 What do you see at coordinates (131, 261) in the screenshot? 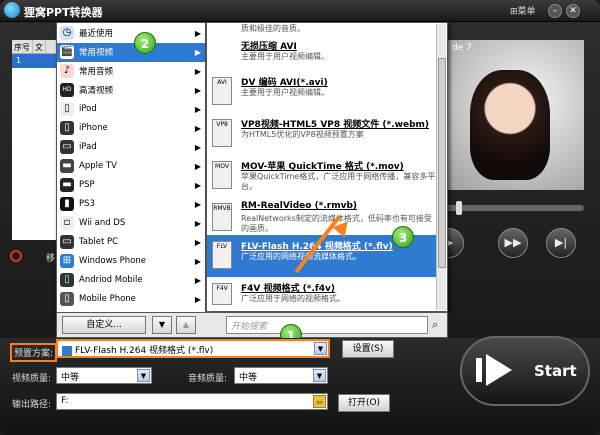
I see `menu-item-windows-phone: ⊞ Windows Phone ▶` at bounding box center [131, 261].